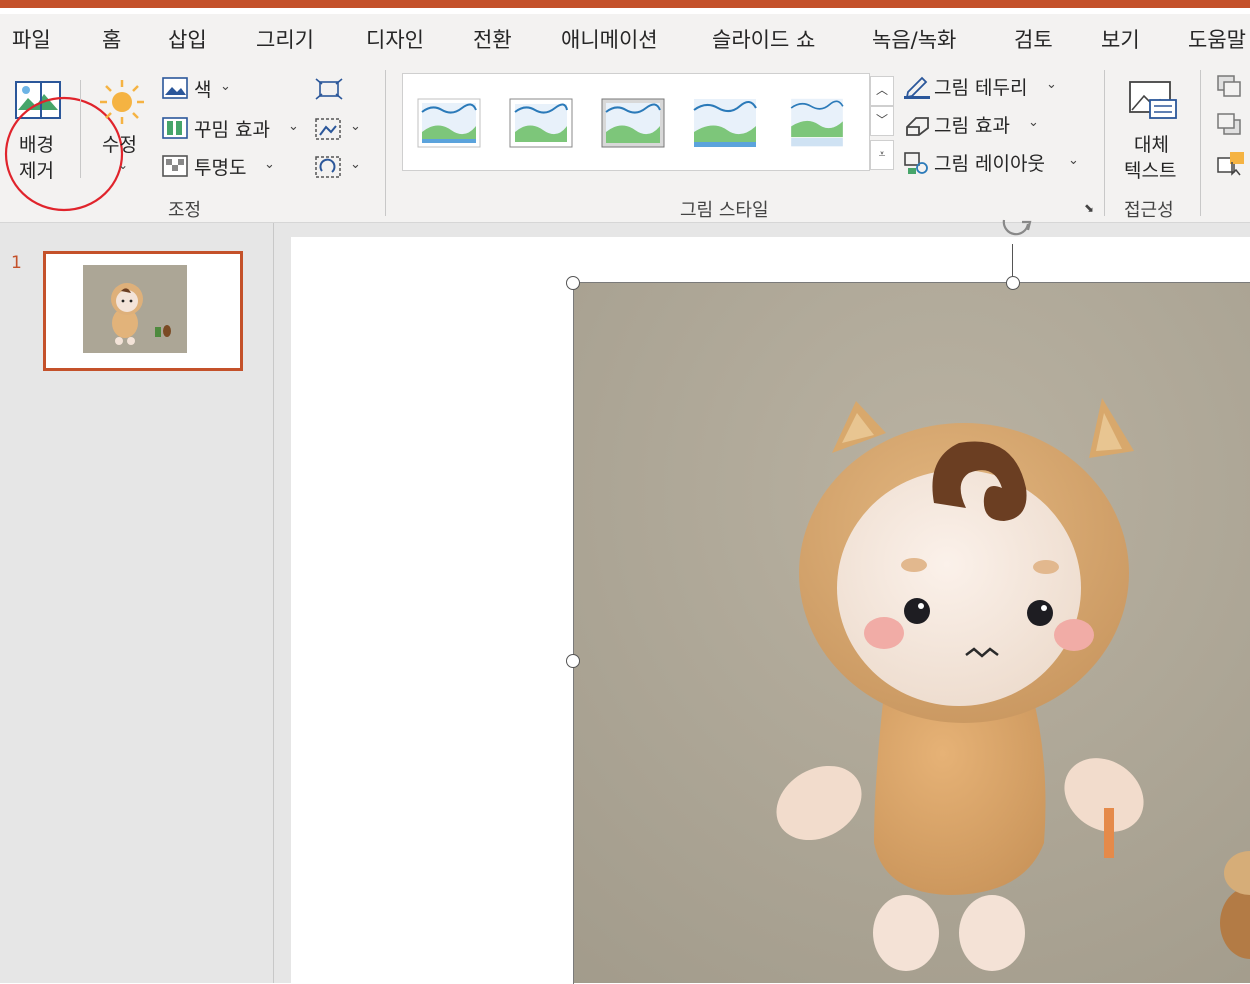  I want to click on menu-slideshow: 슬라이드 쇼, so click(763, 39).